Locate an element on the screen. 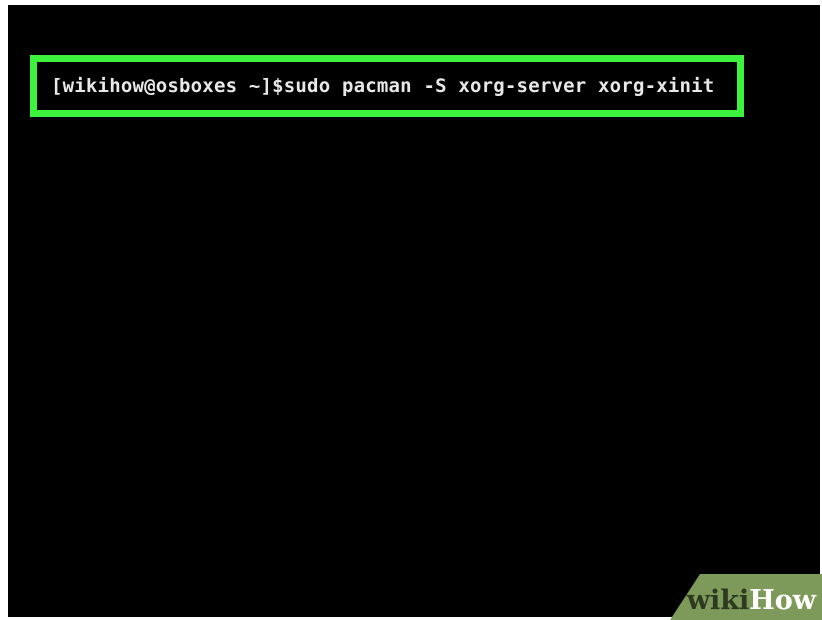 This screenshot has width=822, height=620. wikihow-watermark: wikiHow is located at coordinates (746, 597).